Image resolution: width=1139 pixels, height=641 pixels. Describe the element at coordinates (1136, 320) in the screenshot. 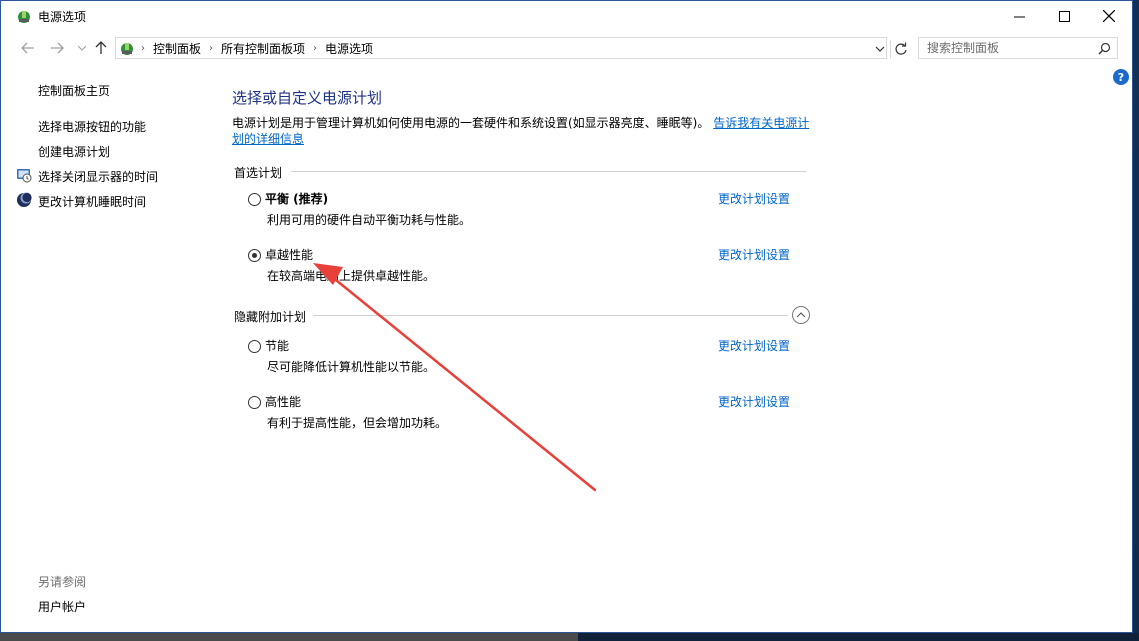

I see `desktop-background` at that location.